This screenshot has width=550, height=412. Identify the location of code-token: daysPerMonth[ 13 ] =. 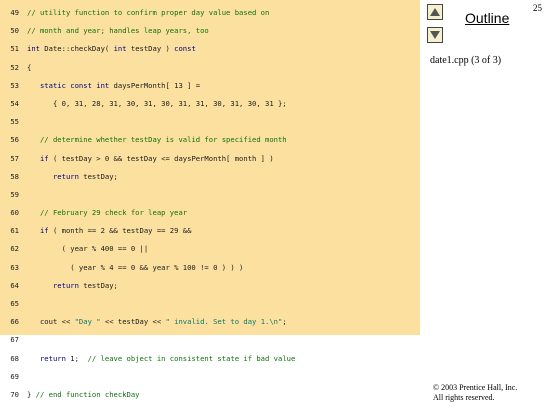
(155, 85).